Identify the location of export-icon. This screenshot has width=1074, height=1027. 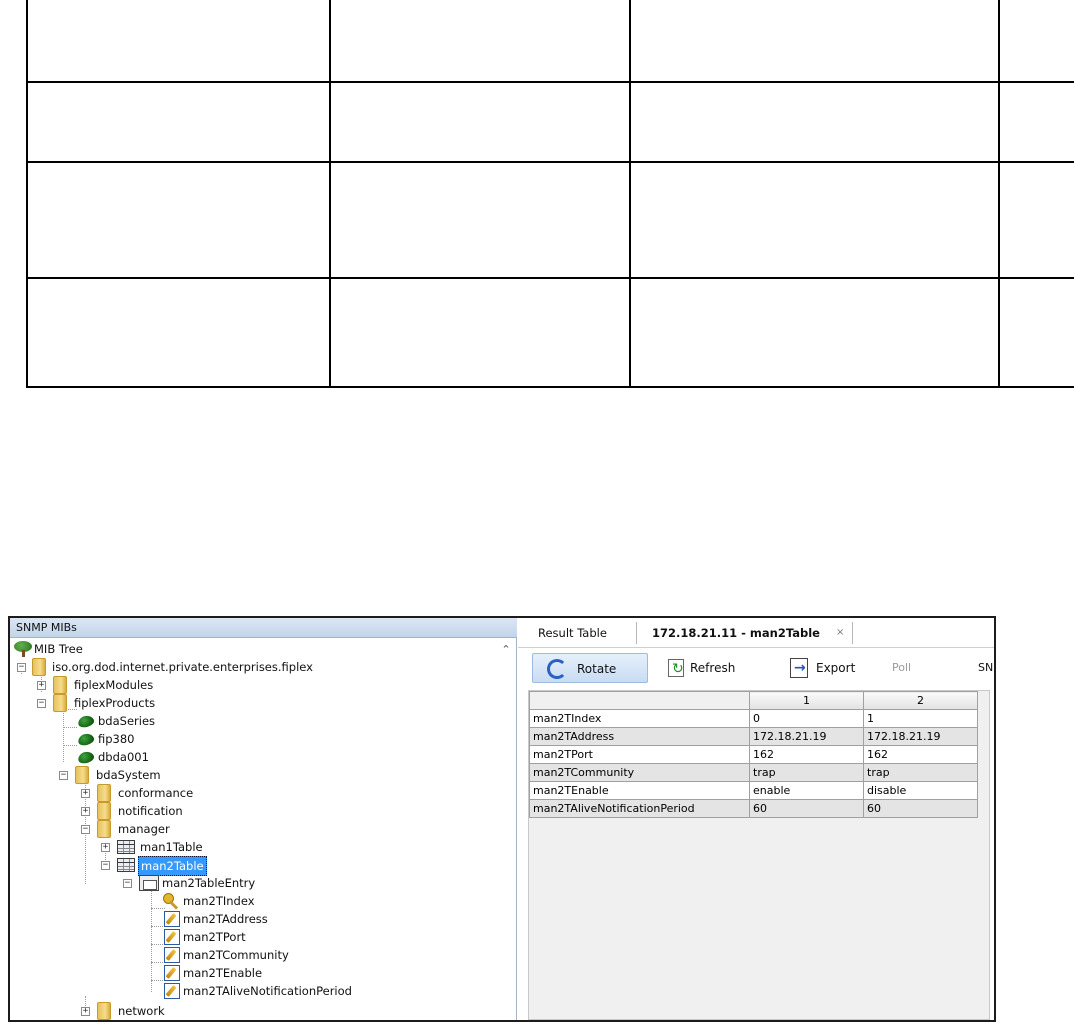
(799, 668).